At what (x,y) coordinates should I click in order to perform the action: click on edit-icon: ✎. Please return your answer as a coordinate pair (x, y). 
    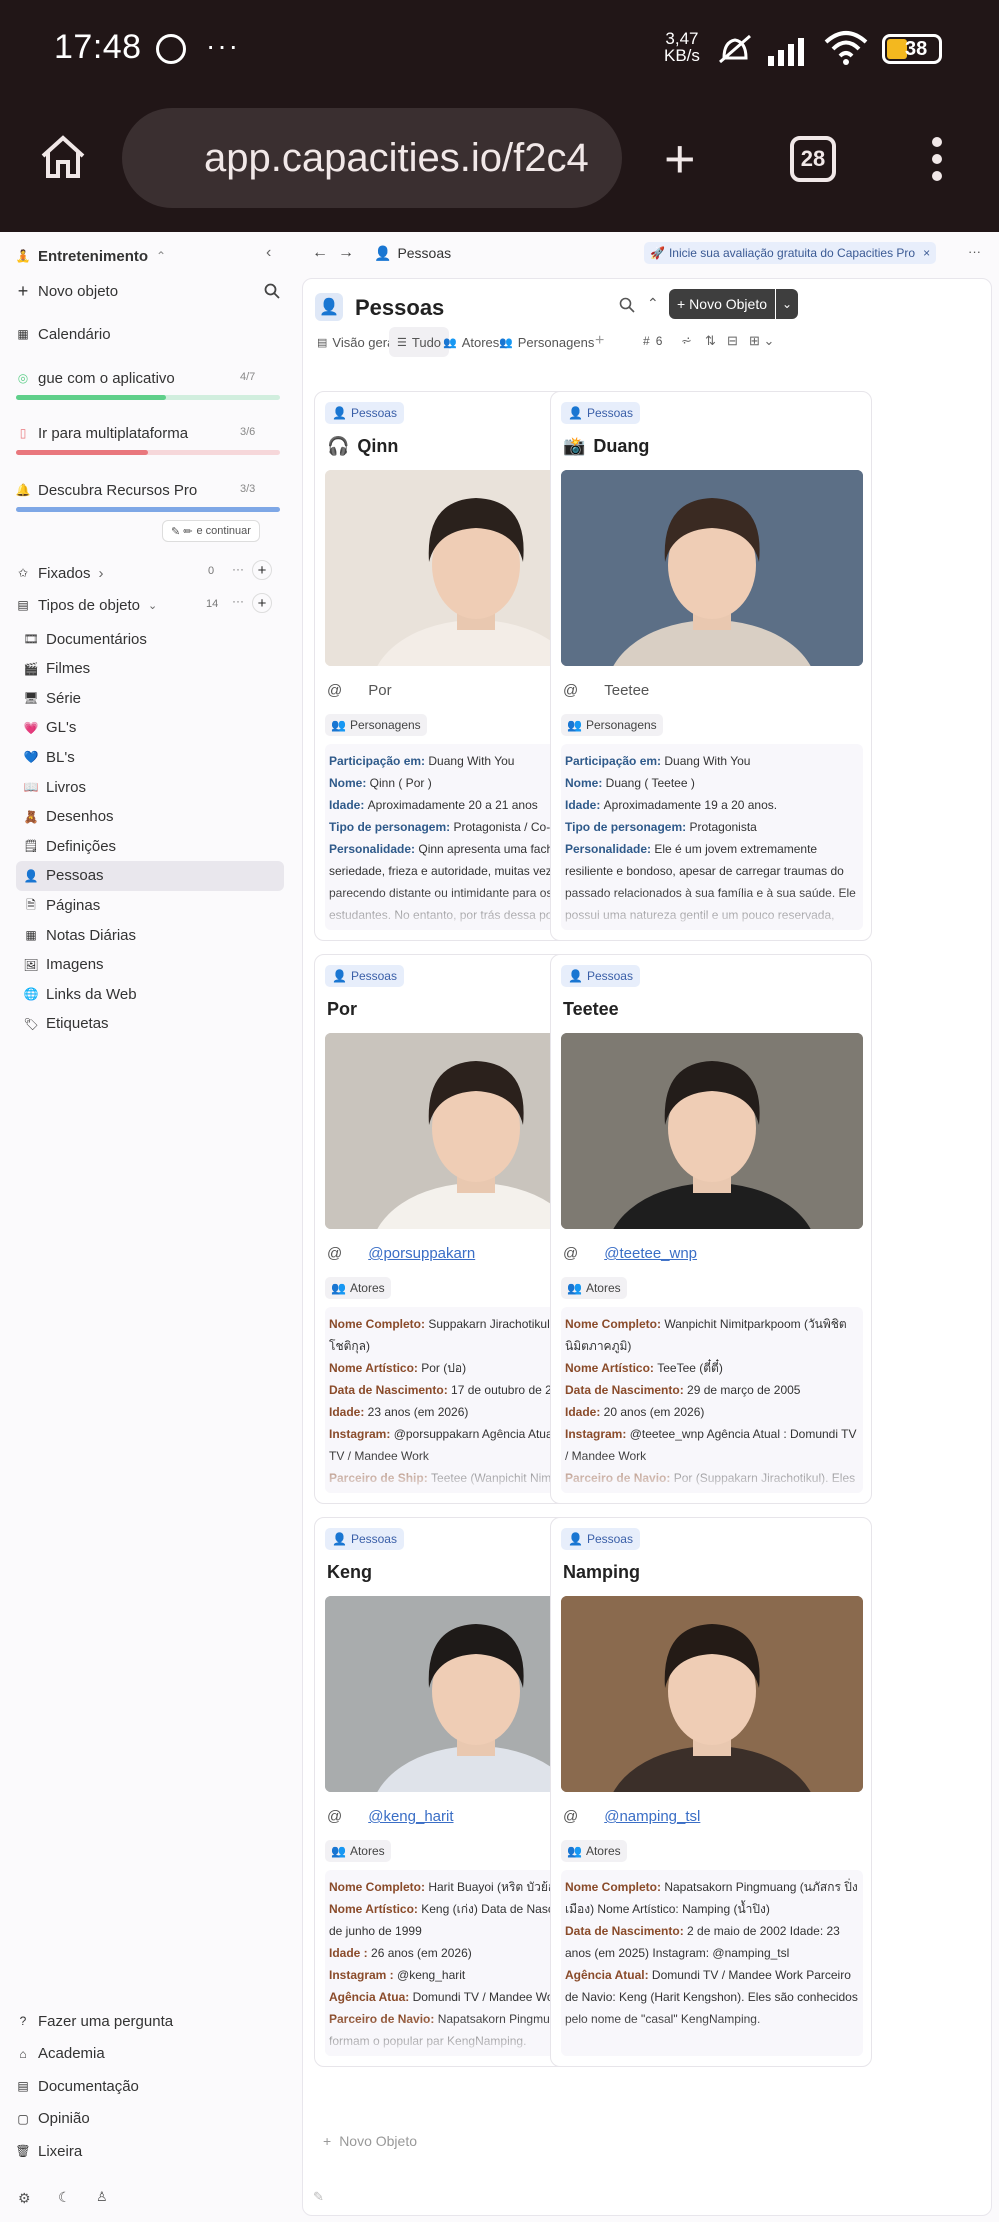
    Looking at the image, I should click on (318, 2197).